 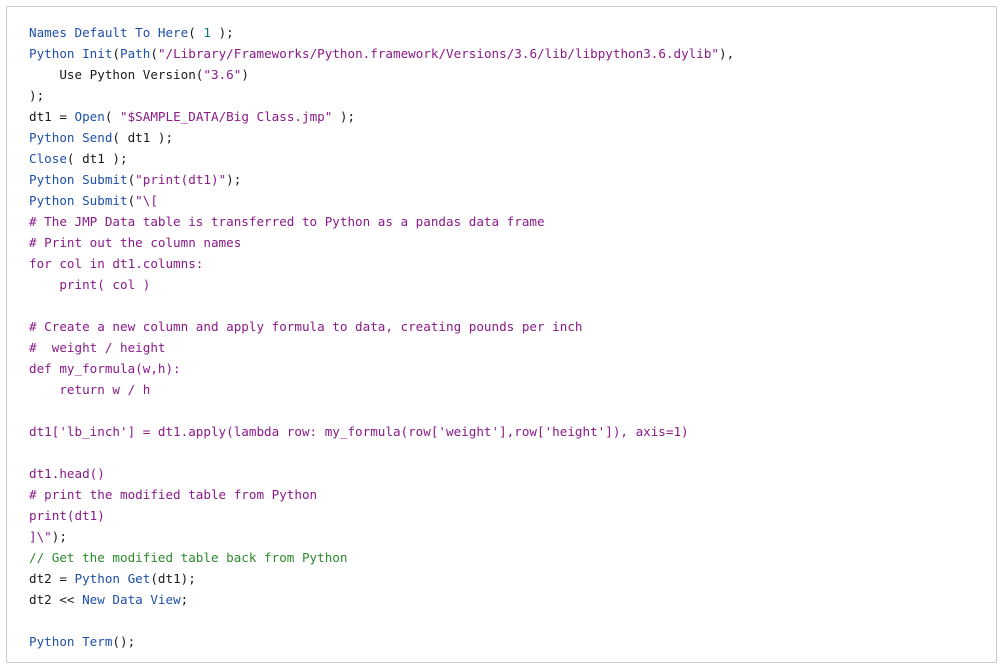 I want to click on code-line: # Print out the column names, so click(x=512, y=242).